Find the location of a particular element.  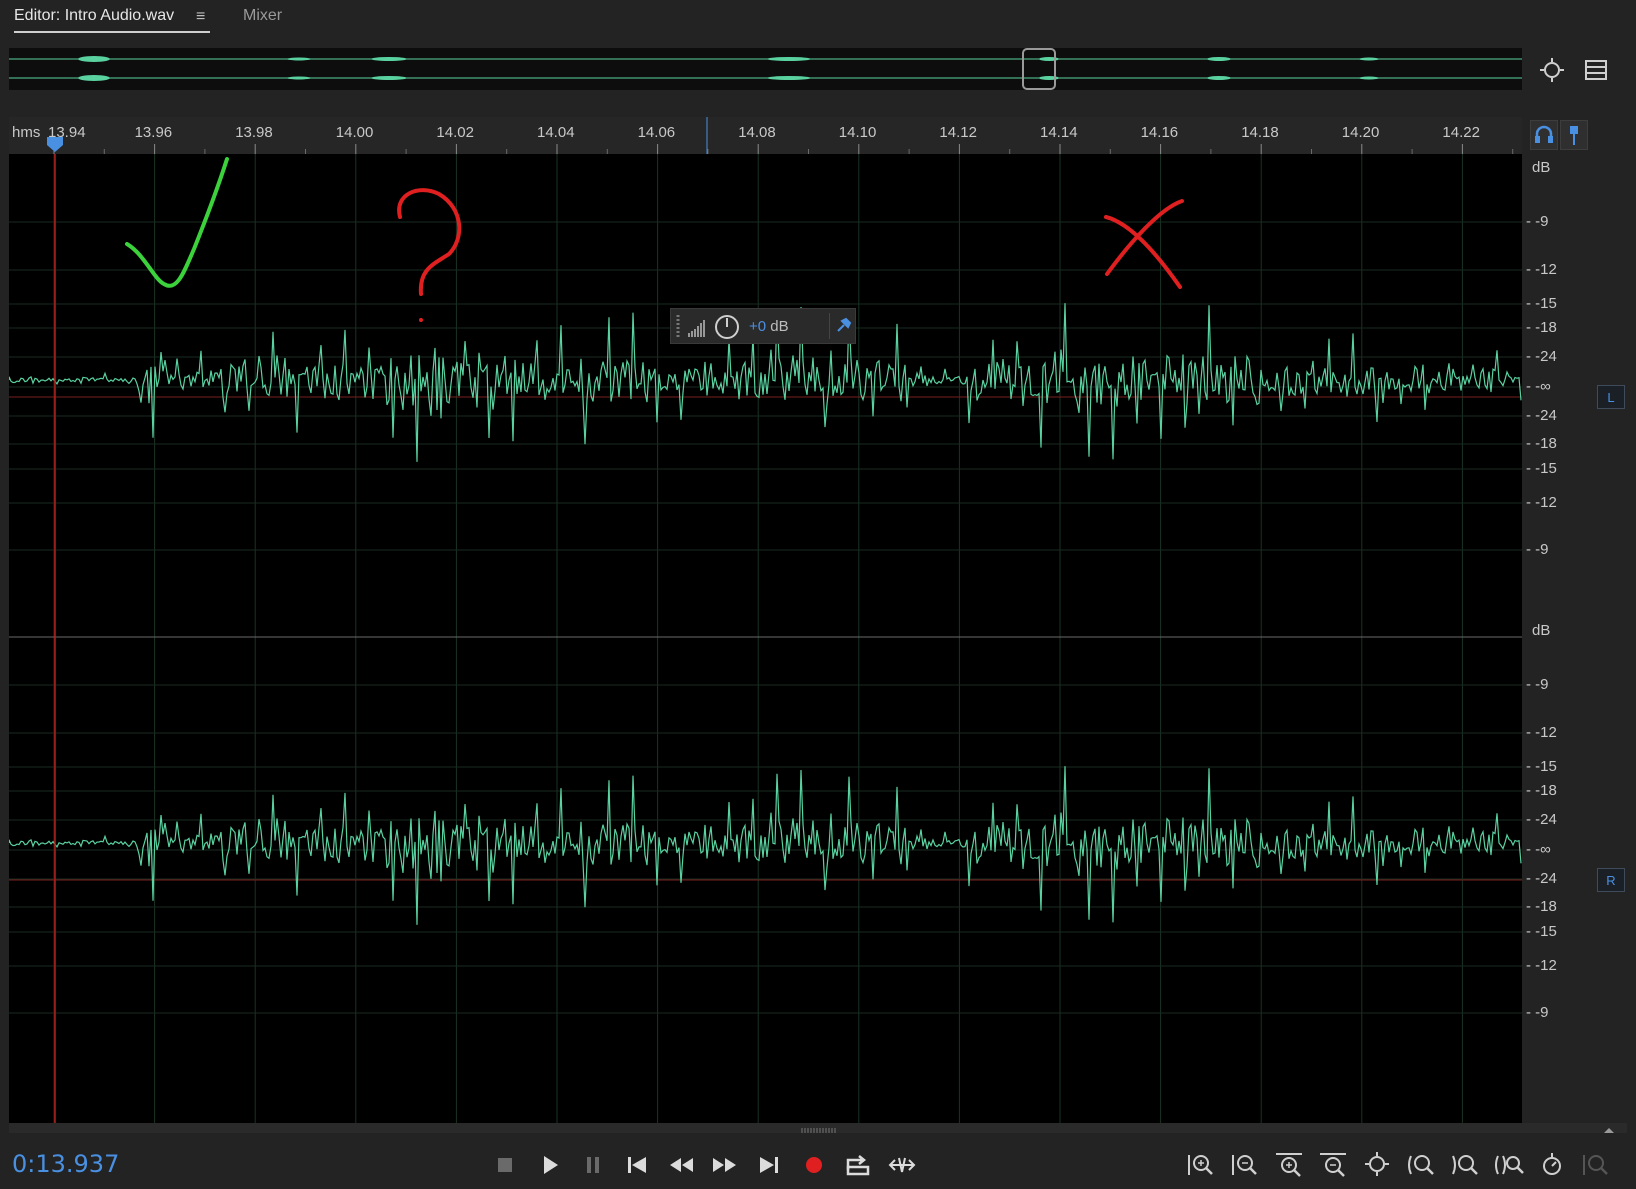

tab-mixer: Mixer is located at coordinates (262, 16).